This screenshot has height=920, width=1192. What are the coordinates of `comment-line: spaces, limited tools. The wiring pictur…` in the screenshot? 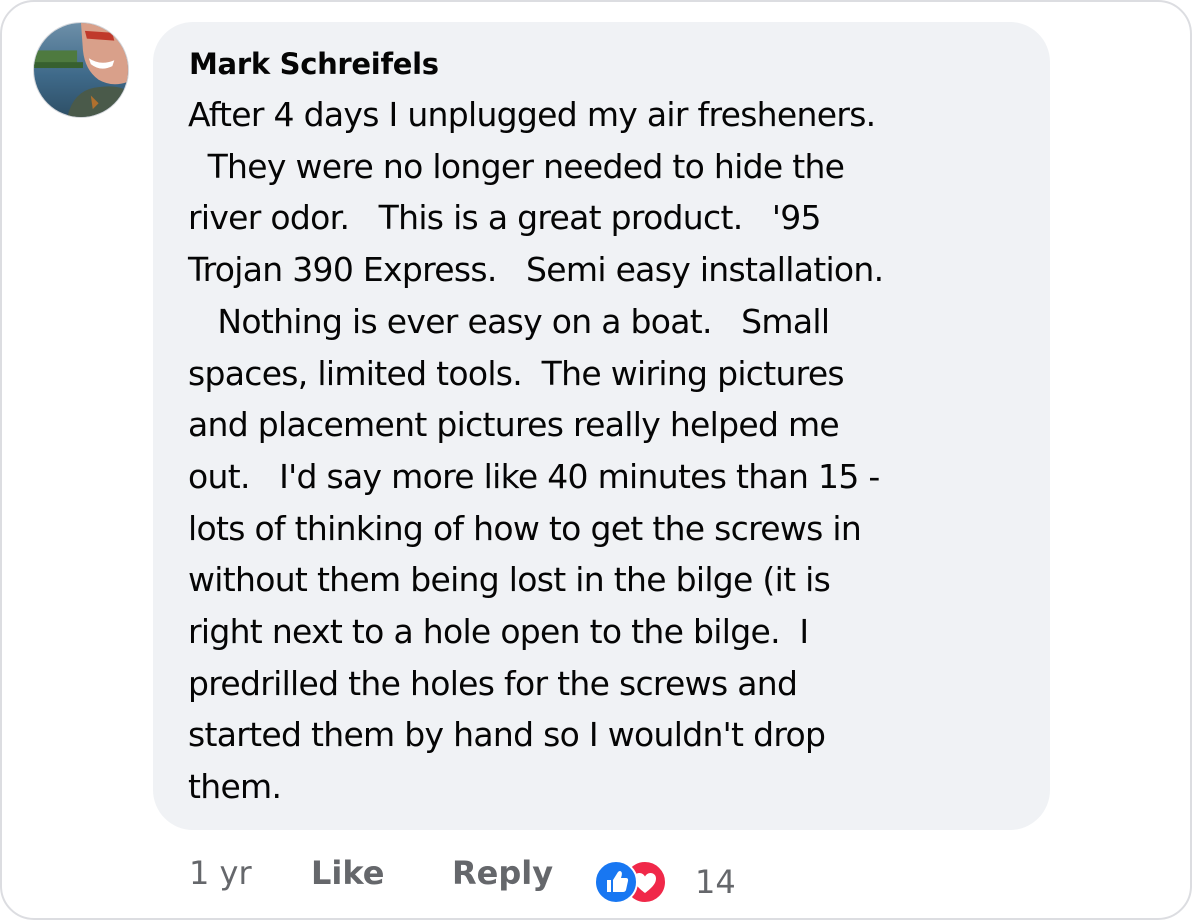 It's located at (516, 373).